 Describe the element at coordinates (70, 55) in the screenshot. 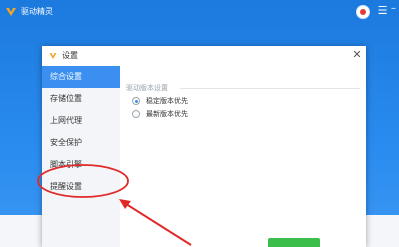

I see `dialog-title: 设置` at that location.